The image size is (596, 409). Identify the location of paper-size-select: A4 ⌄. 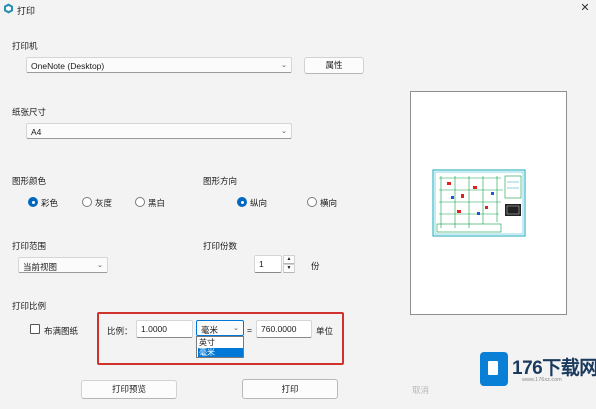
(159, 131).